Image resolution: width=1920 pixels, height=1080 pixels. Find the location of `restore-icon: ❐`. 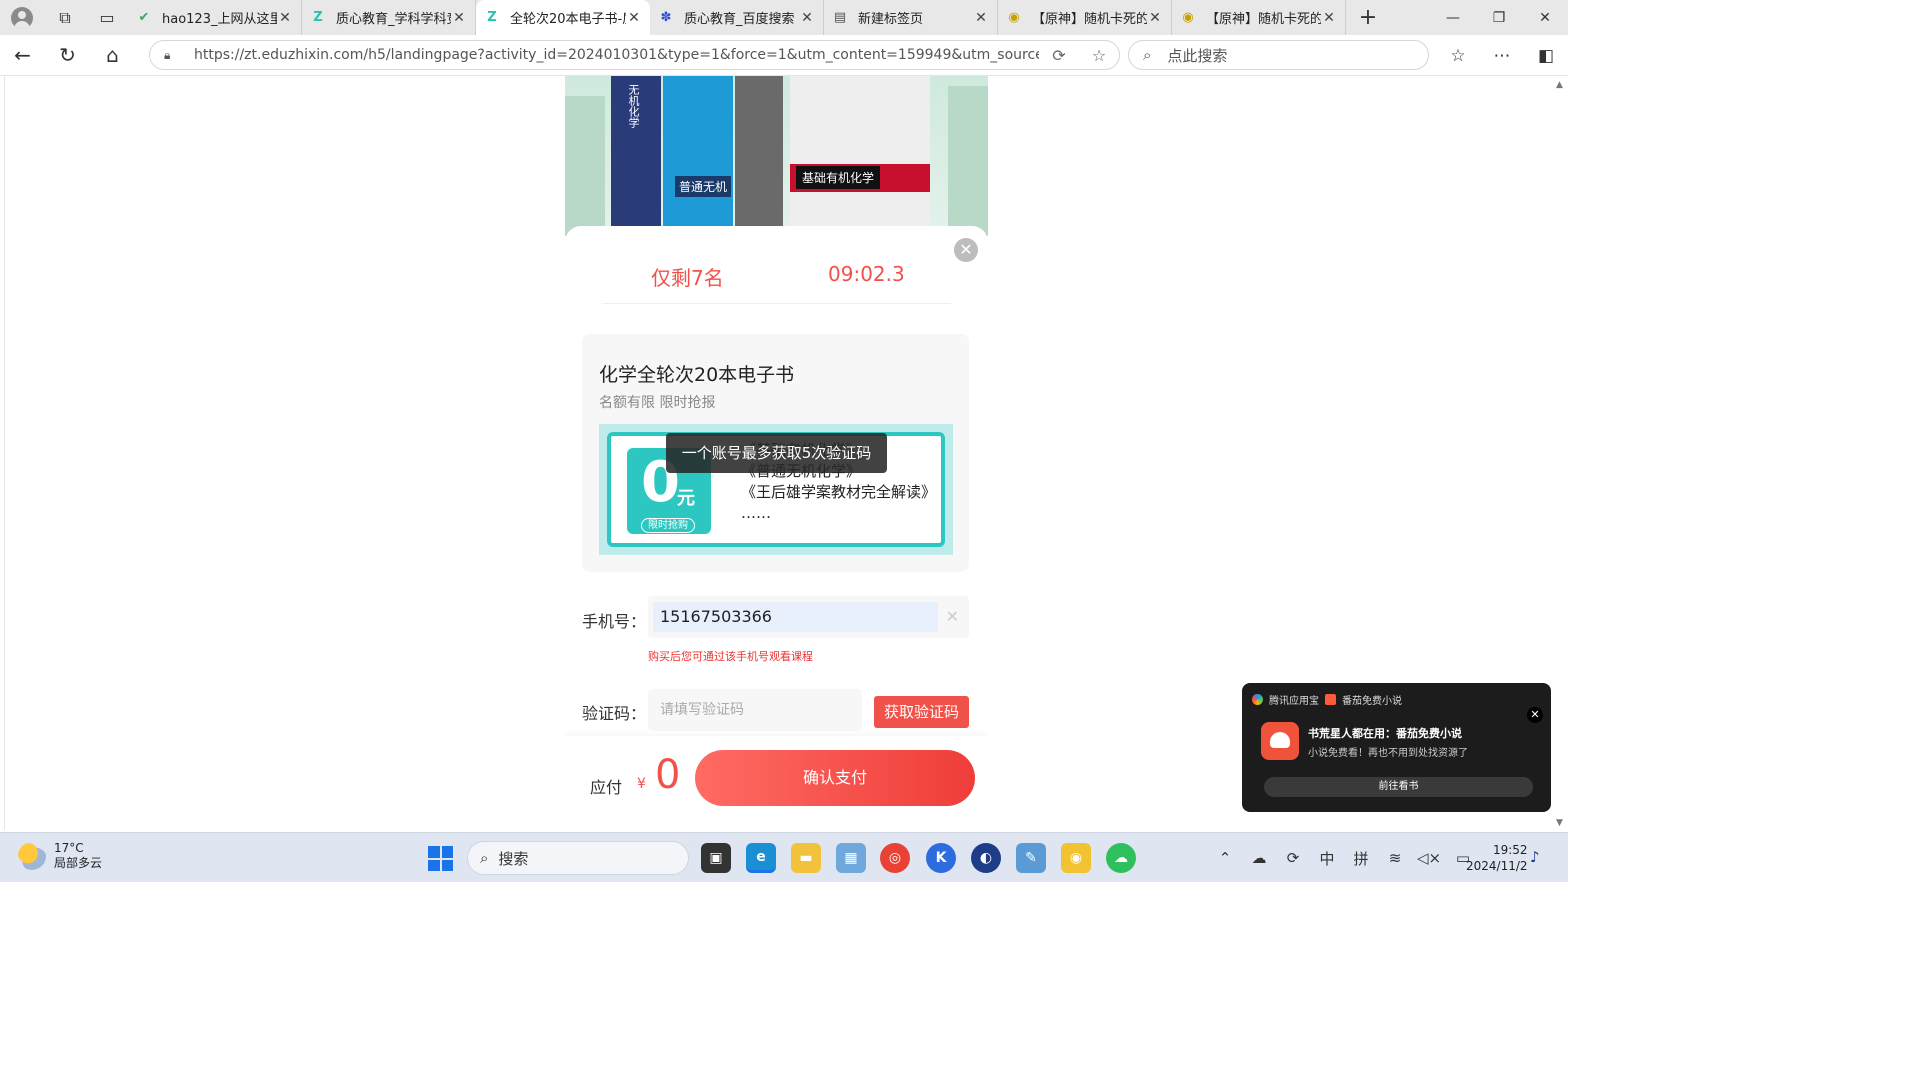

restore-icon: ❐ is located at coordinates (1499, 17).